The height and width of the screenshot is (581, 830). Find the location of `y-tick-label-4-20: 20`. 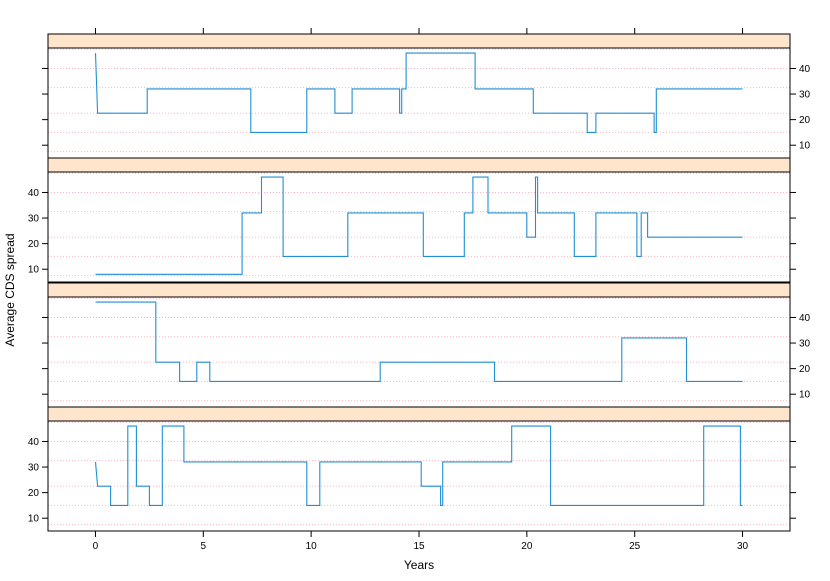

y-tick-label-4-20: 20 is located at coordinates (34, 493).